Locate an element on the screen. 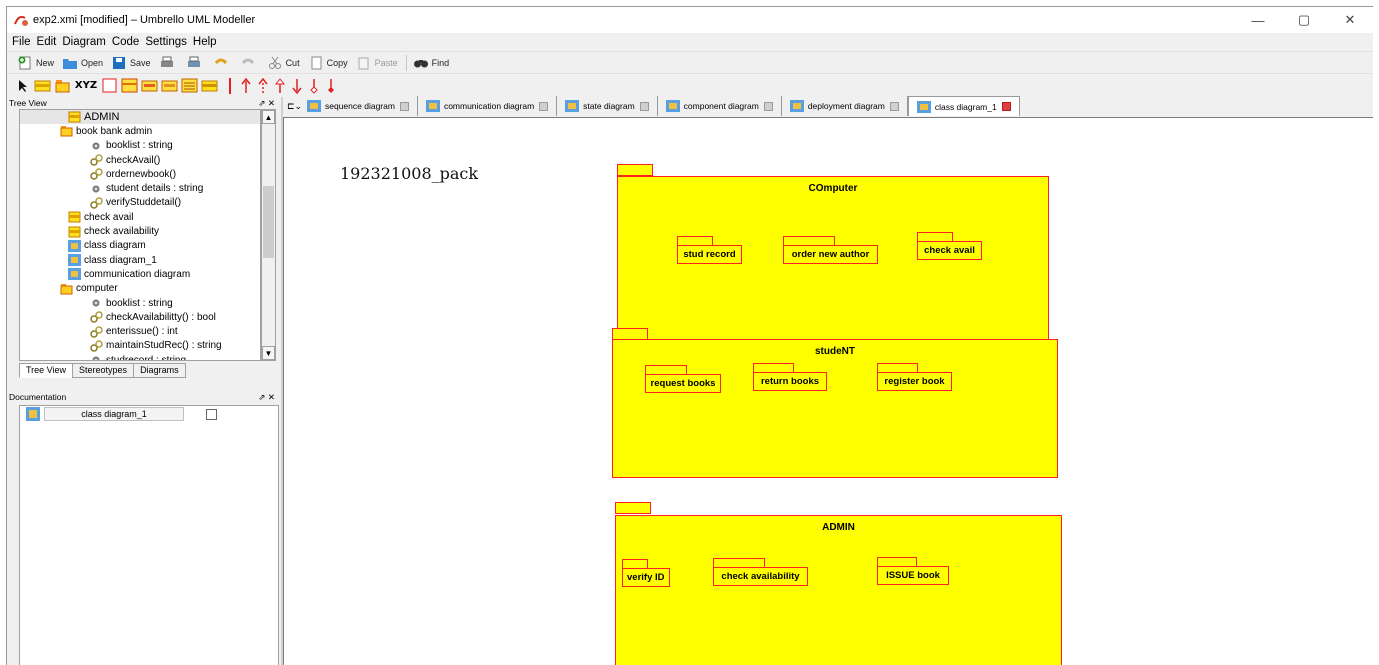 The height and width of the screenshot is (665, 1379). print-button is located at coordinates (168, 63).